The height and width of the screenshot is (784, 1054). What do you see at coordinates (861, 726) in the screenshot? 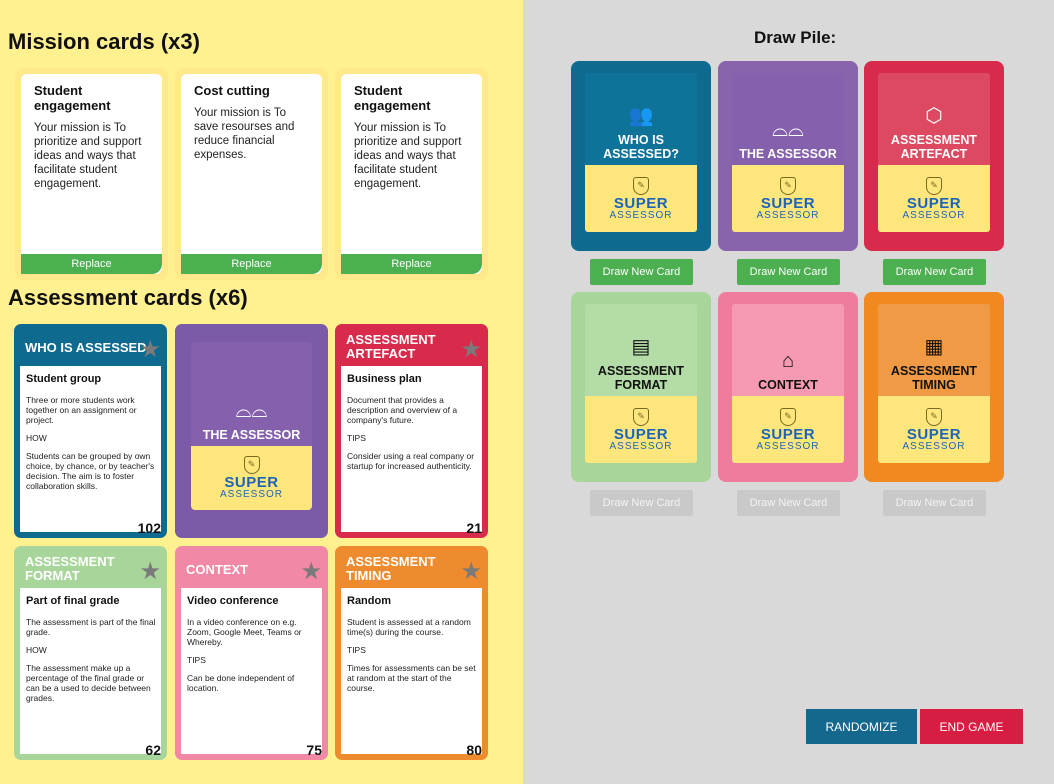
I see `randomize-button: RANDOMIZE` at bounding box center [861, 726].